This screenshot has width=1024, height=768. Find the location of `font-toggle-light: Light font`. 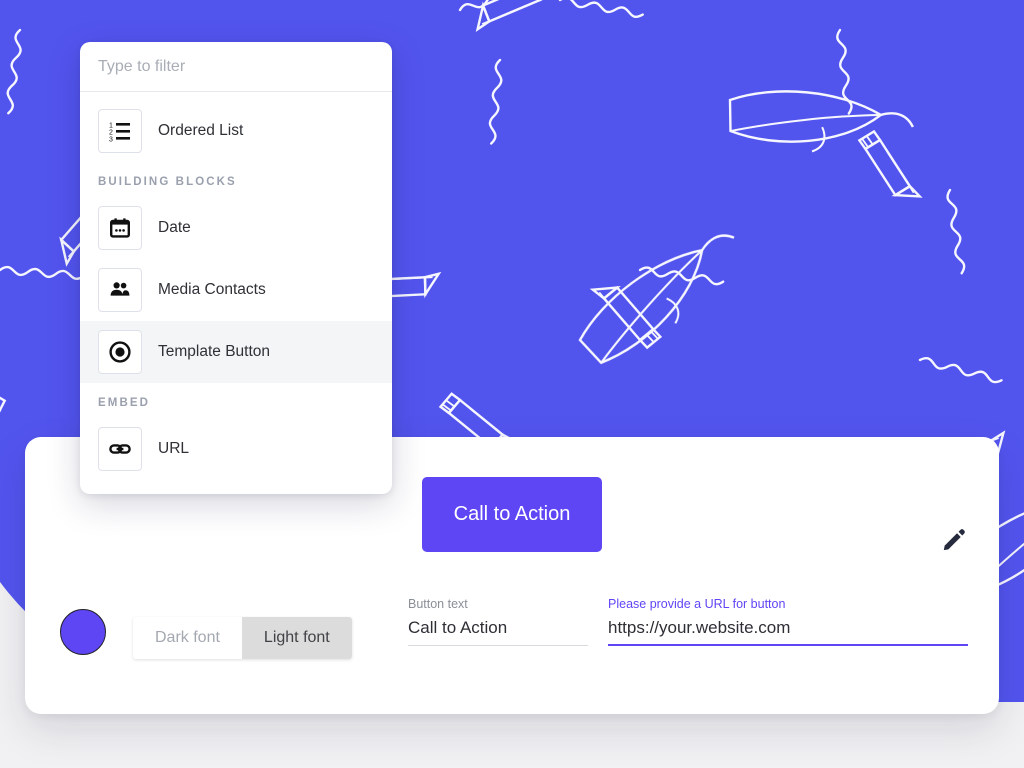

font-toggle-light: Light font is located at coordinates (296, 638).